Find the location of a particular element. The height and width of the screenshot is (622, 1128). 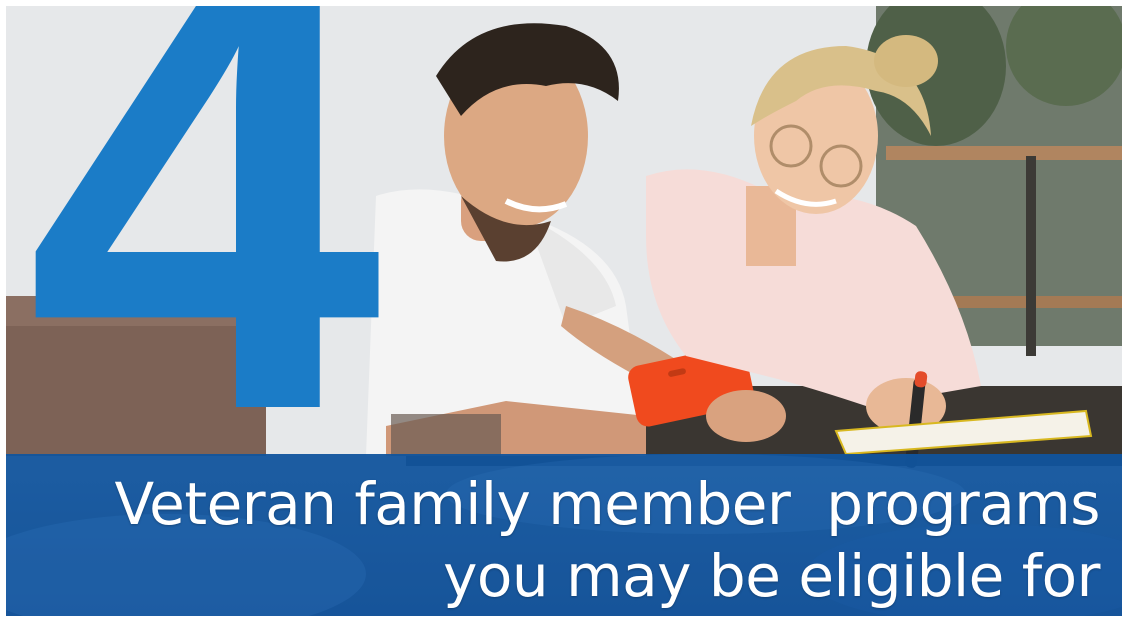

headline-line-1: Veteran family member programs is located at coordinates (607, 504).